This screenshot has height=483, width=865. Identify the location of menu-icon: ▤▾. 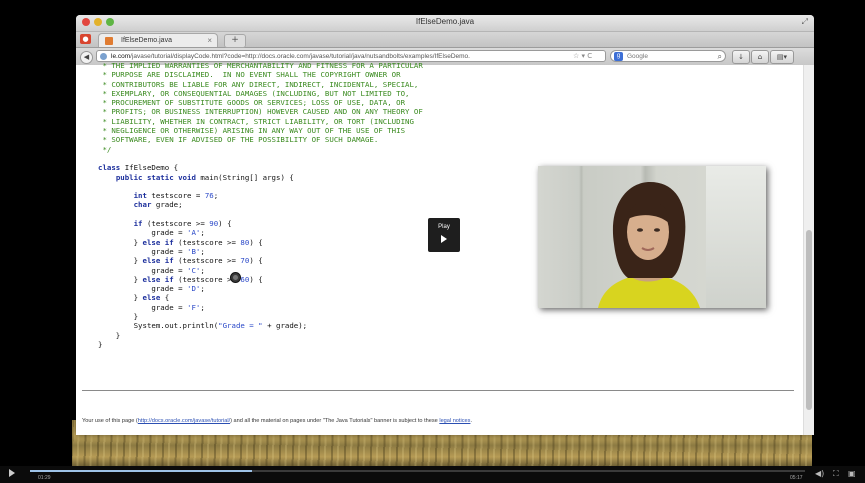
(782, 57).